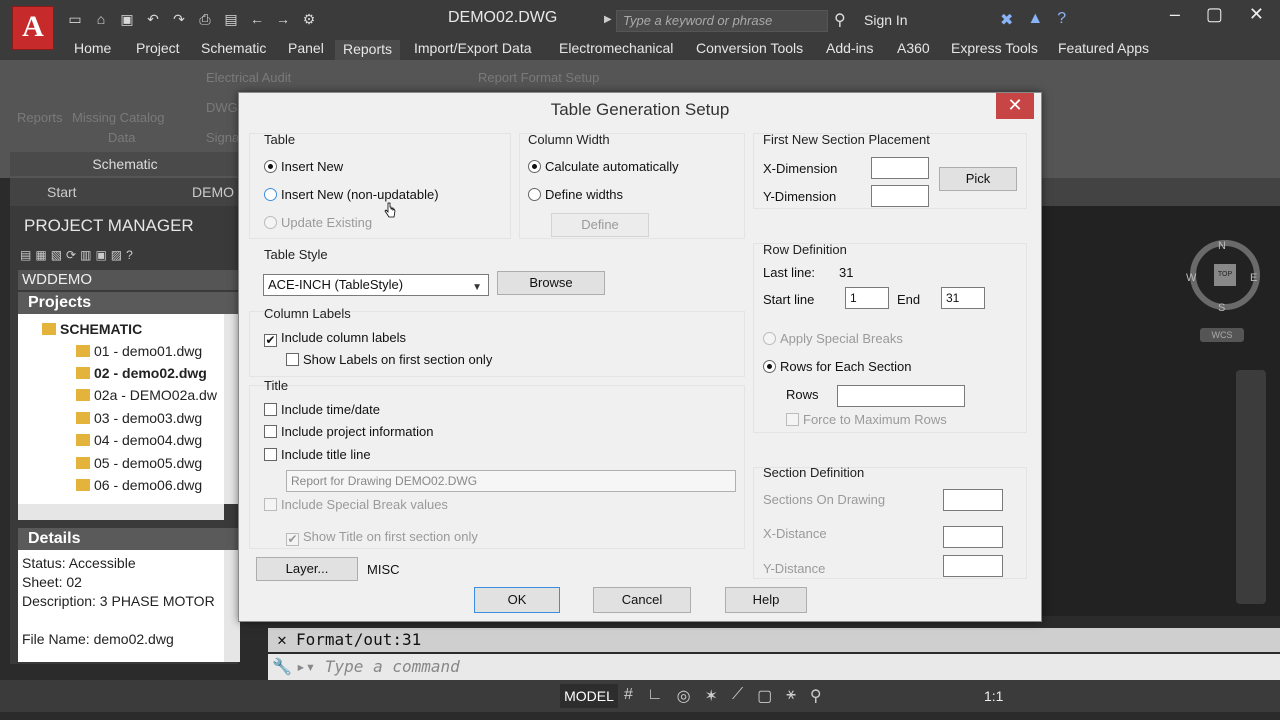 The width and height of the screenshot is (1280, 720). Describe the element at coordinates (322, 409) in the screenshot. I see `include-time-date-checkbox: Include time/date` at that location.